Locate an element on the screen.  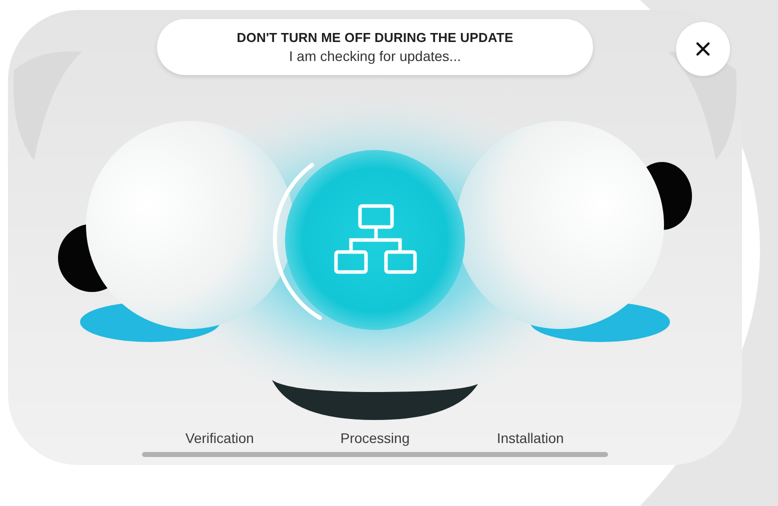
step-label: Verification is located at coordinates (219, 438).